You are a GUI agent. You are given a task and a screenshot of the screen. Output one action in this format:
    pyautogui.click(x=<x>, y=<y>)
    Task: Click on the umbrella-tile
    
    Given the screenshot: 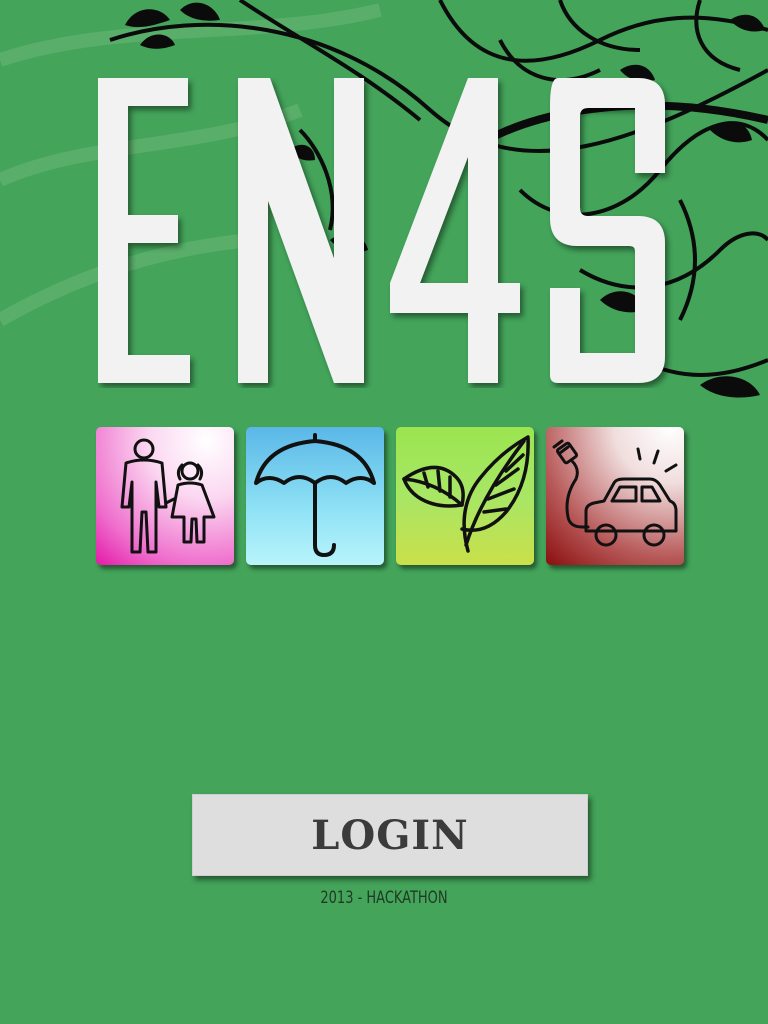 What is the action you would take?
    pyautogui.click(x=315, y=496)
    